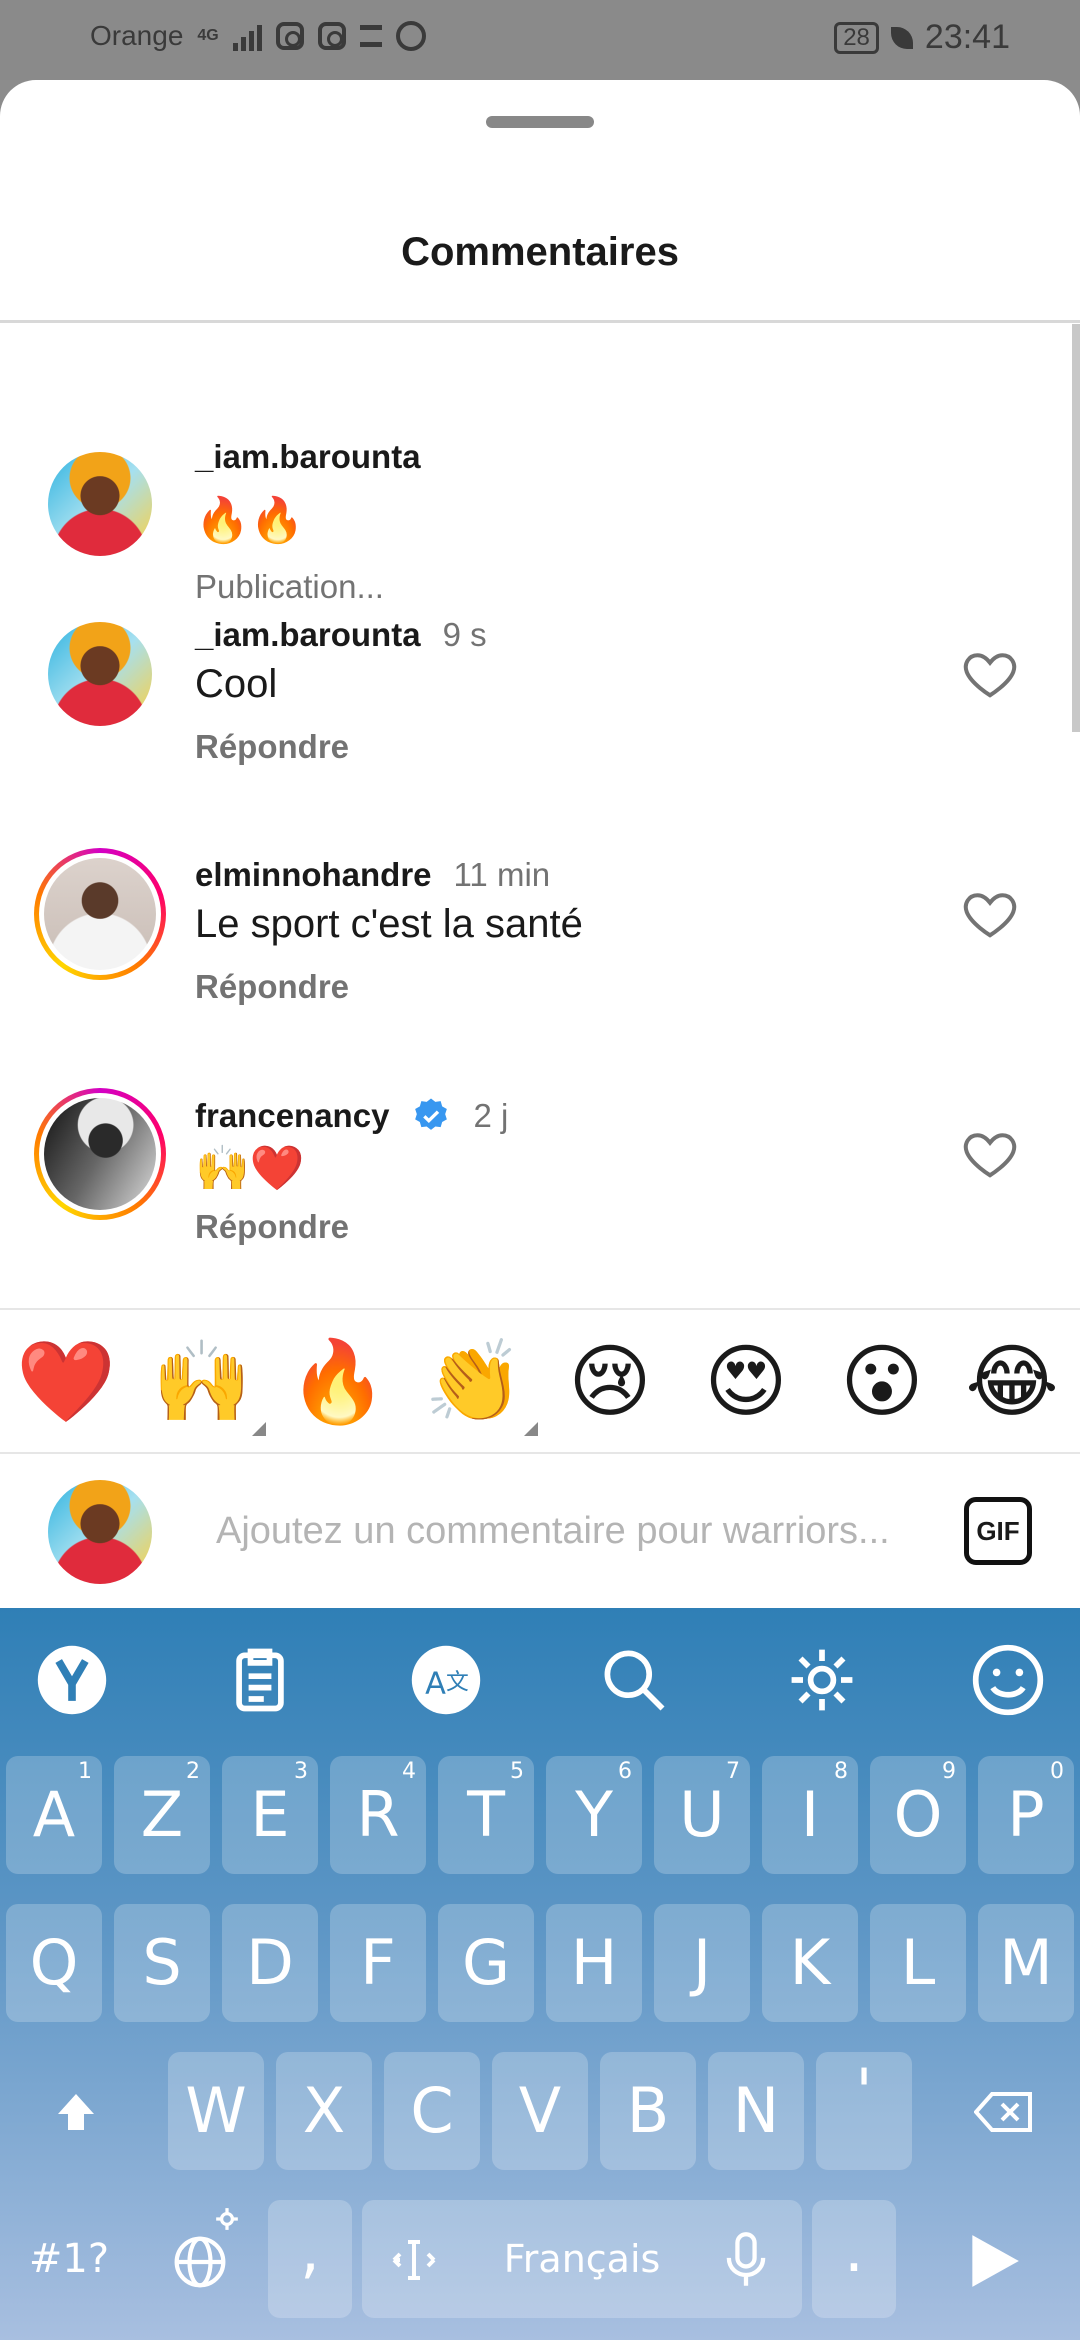 The height and width of the screenshot is (2340, 1080). Describe the element at coordinates (918, 1815) in the screenshot. I see `key-o: O9` at that location.